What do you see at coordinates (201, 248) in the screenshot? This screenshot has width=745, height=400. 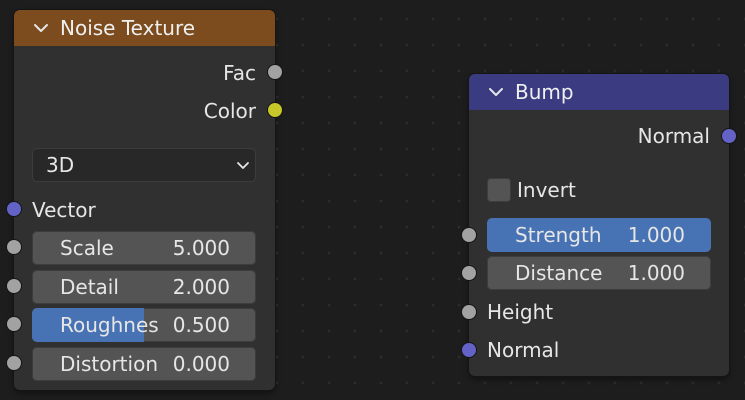 I see `scale-value: 5.000` at bounding box center [201, 248].